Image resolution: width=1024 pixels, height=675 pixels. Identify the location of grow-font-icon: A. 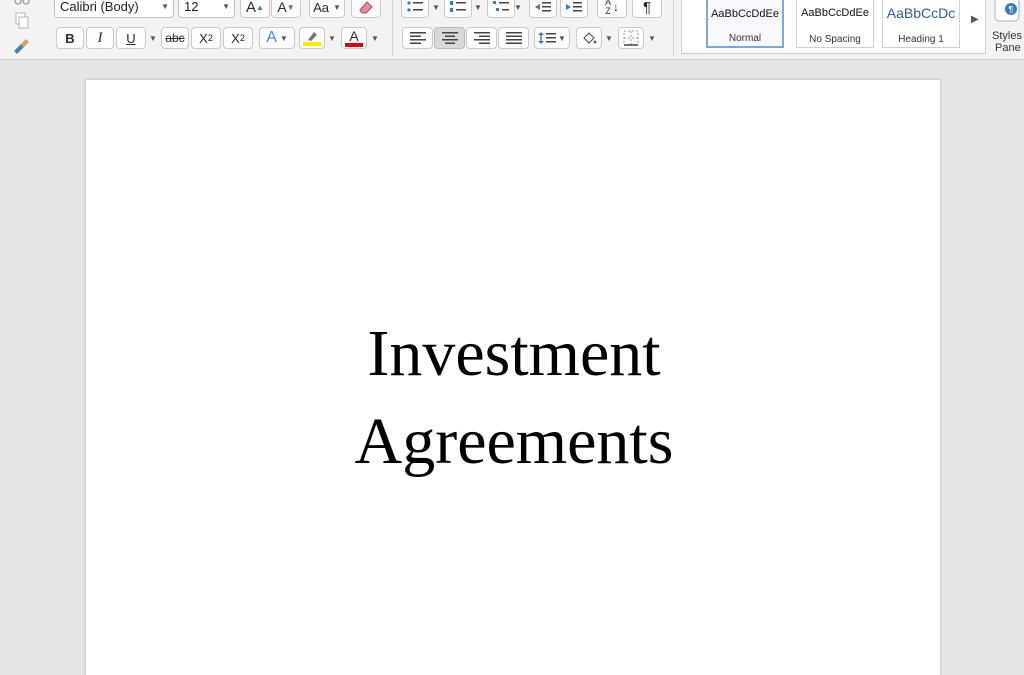
(251, 8).